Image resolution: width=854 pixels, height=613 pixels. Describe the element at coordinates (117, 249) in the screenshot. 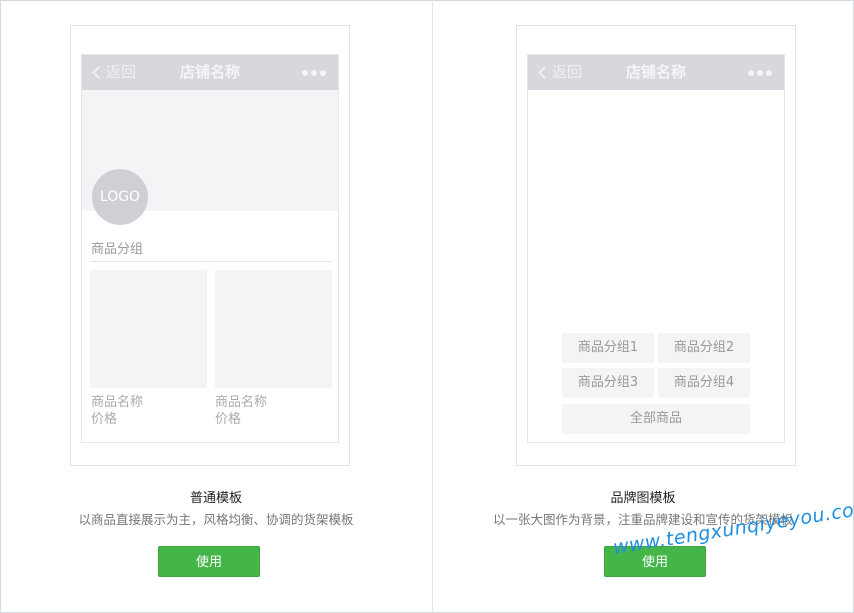

I see `product-group-label: 商品分组` at that location.